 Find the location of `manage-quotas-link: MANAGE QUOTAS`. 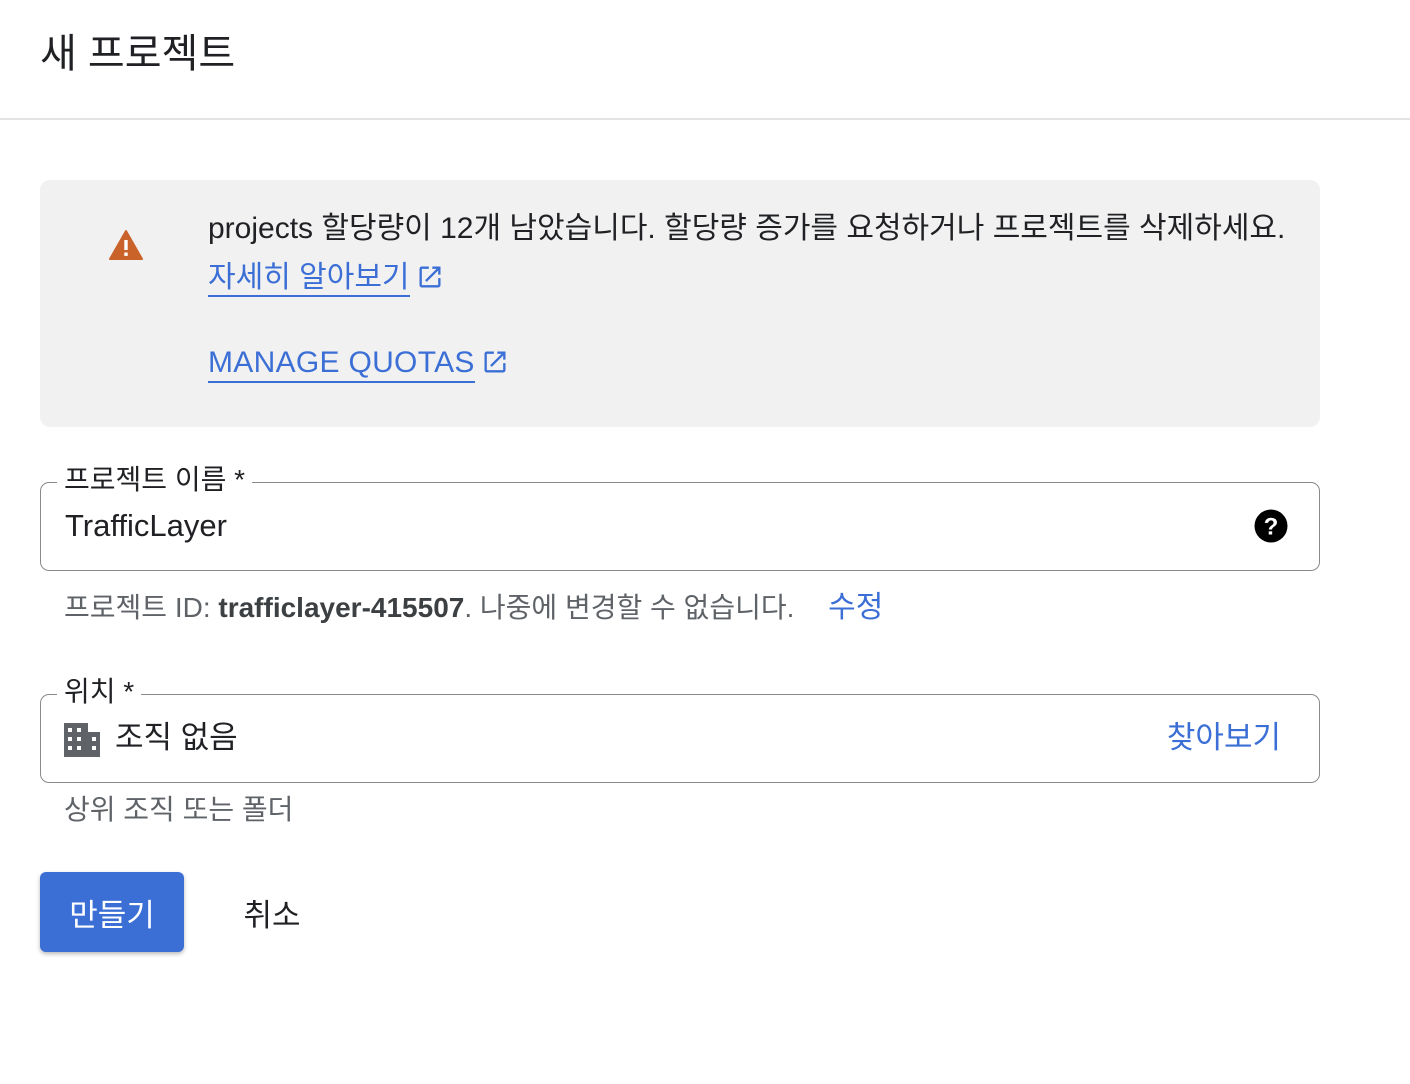

manage-quotas-link: MANAGE QUOTAS is located at coordinates (358, 363).